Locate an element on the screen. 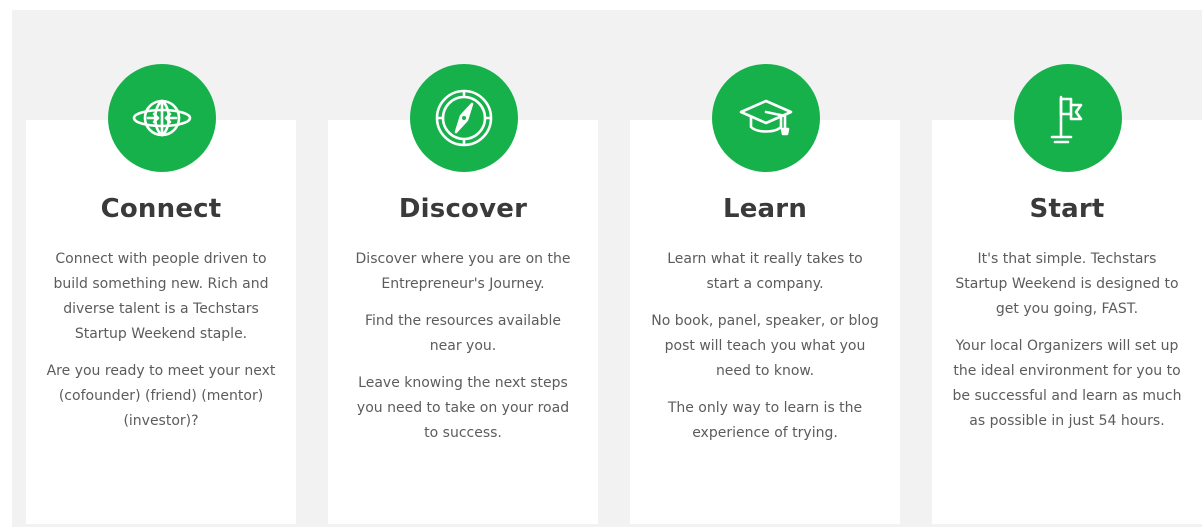 This screenshot has height=527, width=1202. globe-arrows-icon is located at coordinates (162, 118).